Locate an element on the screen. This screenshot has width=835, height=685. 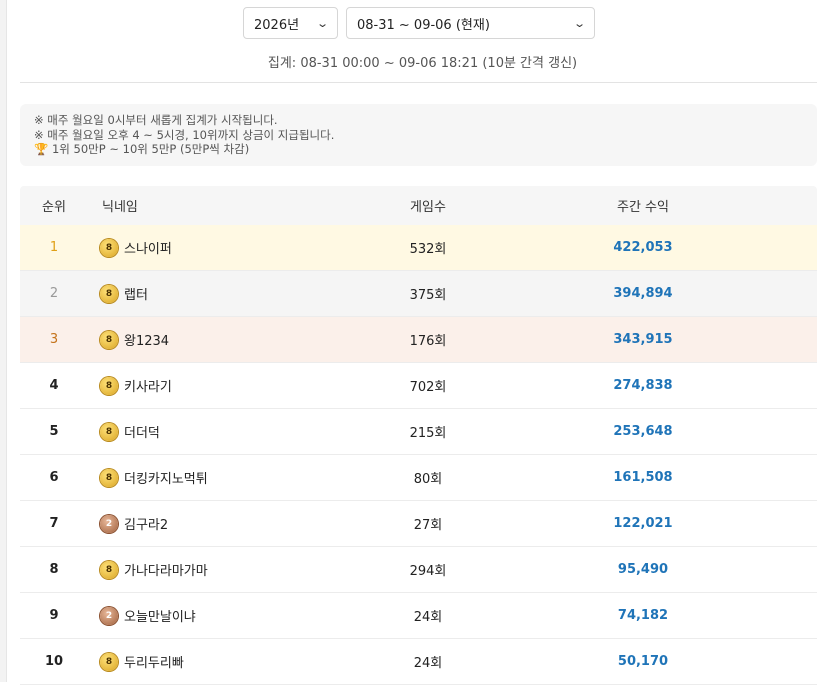
table-row: 5 8 더더덕 215회 253,648 is located at coordinates (418, 432).